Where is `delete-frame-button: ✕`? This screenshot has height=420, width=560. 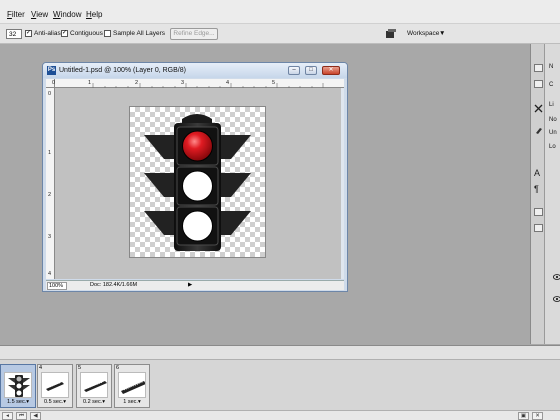 delete-frame-button: ✕ is located at coordinates (537, 416).